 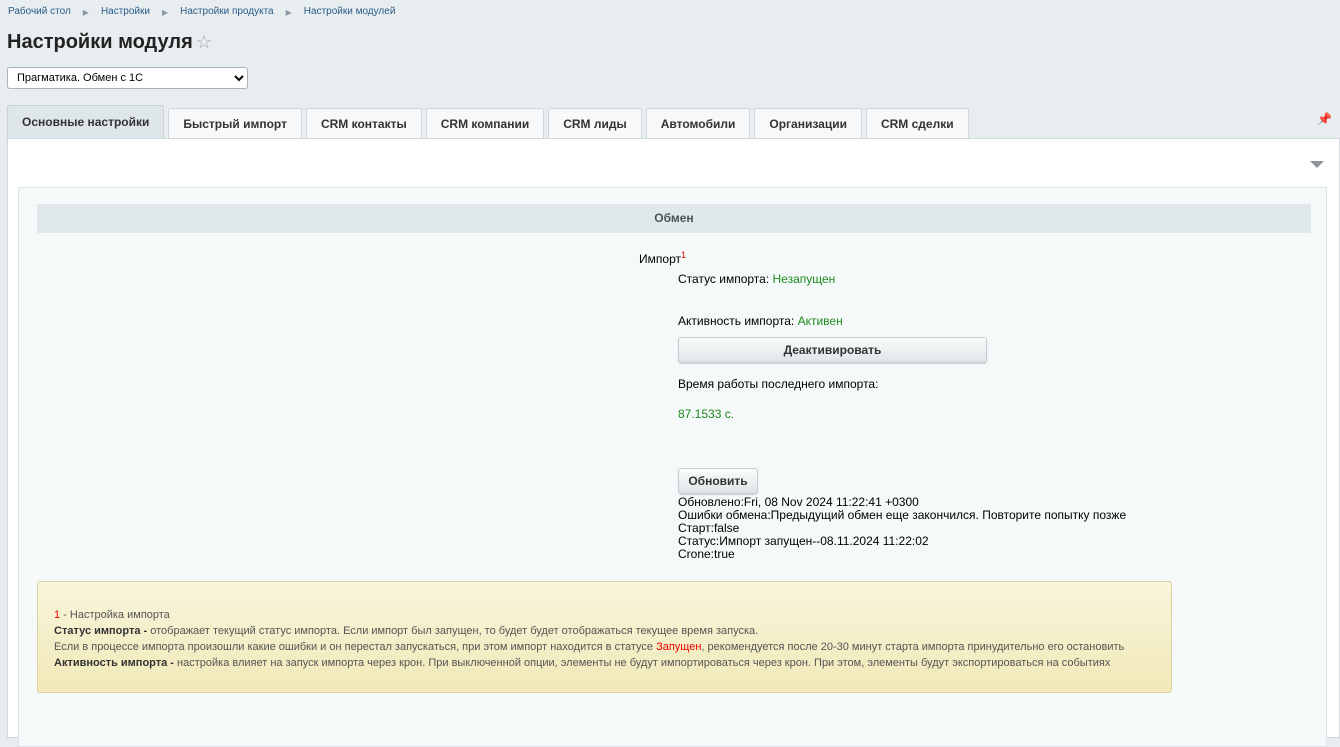 What do you see at coordinates (204, 42) in the screenshot?
I see `star-icon: ☆` at bounding box center [204, 42].